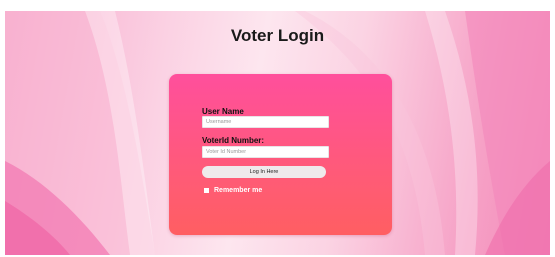 The height and width of the screenshot is (257, 555). What do you see at coordinates (223, 111) in the screenshot?
I see `username-label: User Name` at bounding box center [223, 111].